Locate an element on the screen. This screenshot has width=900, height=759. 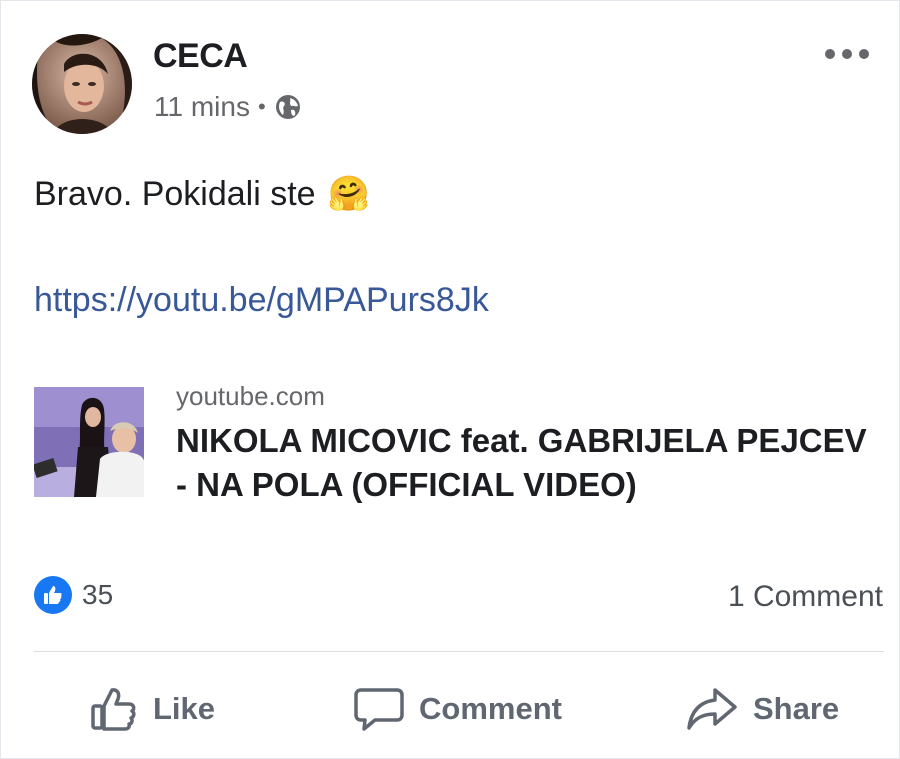
avatar-image is located at coordinates (82, 84).